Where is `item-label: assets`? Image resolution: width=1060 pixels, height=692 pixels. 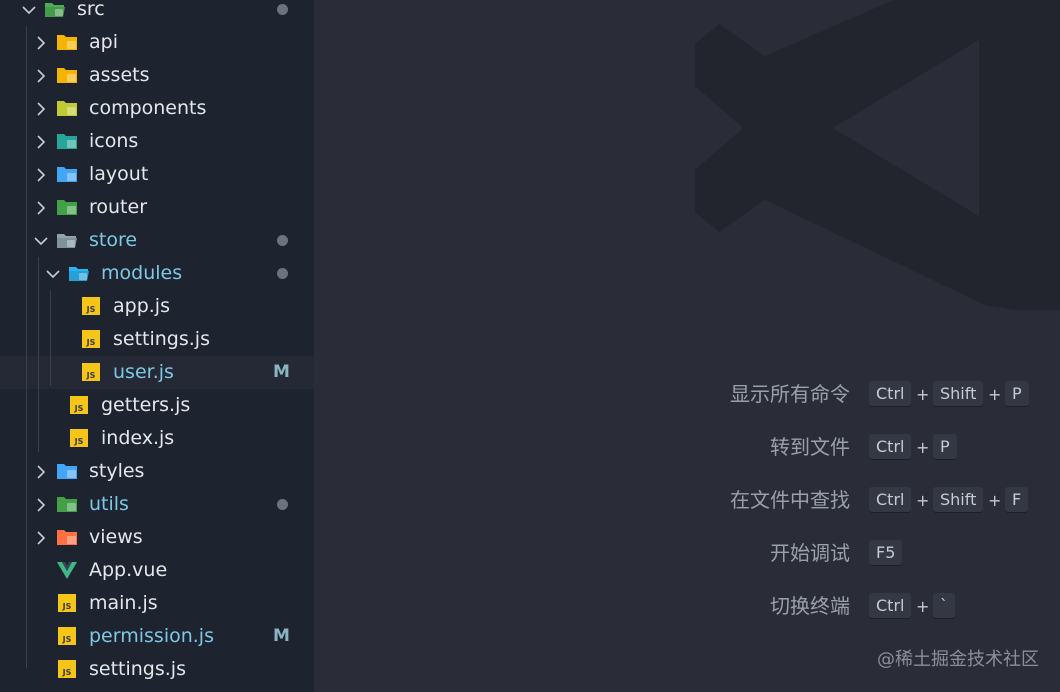
item-label: assets is located at coordinates (119, 75).